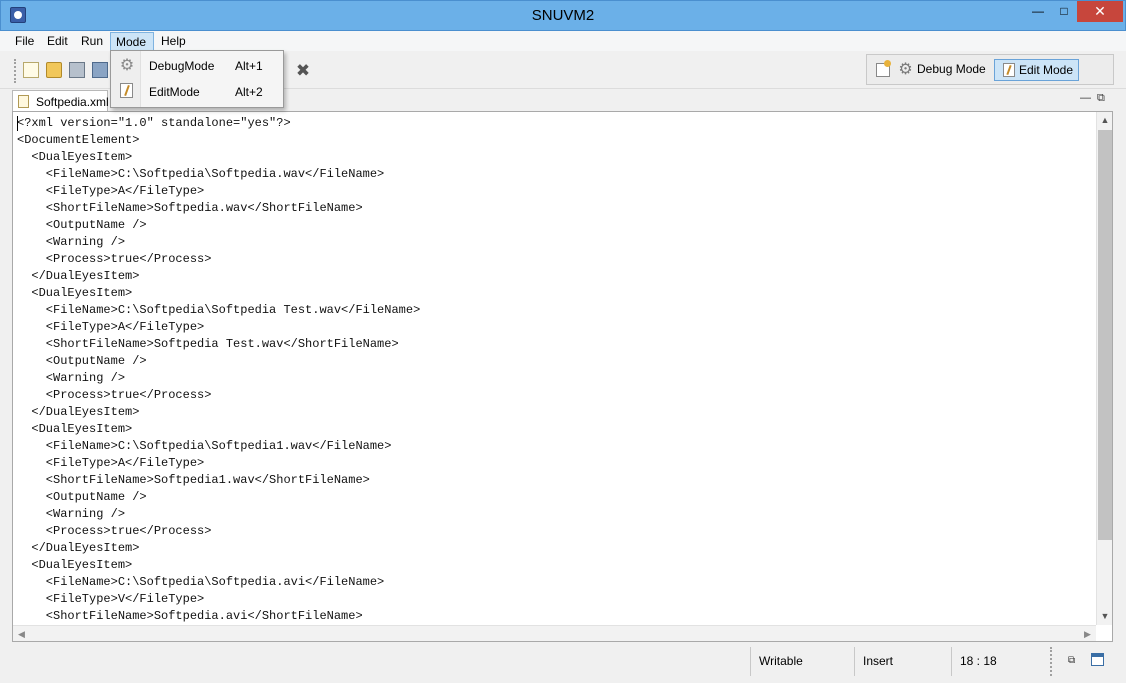  What do you see at coordinates (1104, 120) in the screenshot?
I see `scroll-up-icon: ▲` at bounding box center [1104, 120].